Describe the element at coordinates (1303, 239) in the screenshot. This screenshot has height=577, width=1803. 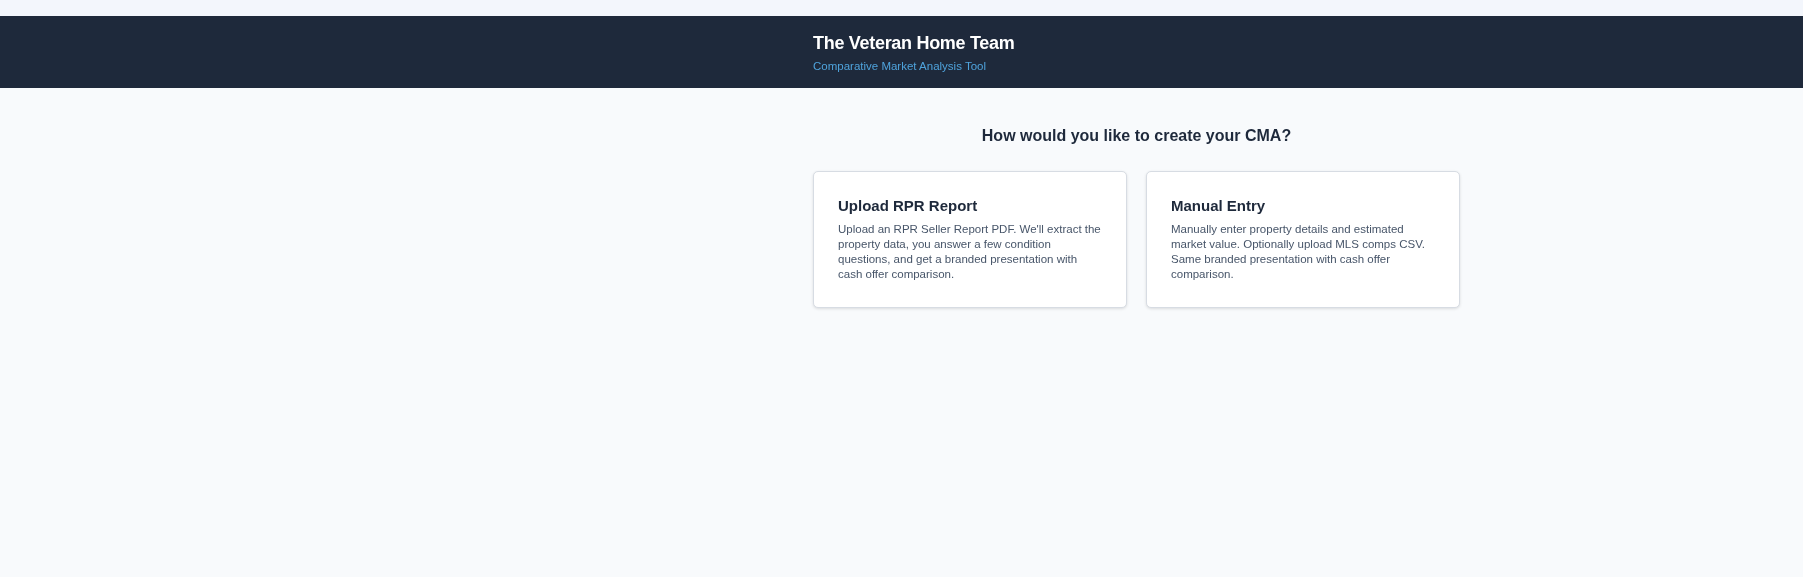
I see `option-card: Manual Entry Manually enter property details and estimated market value. Optionally upload MLS comps CSV. Same branded presentation with cash offer comparison.` at that location.